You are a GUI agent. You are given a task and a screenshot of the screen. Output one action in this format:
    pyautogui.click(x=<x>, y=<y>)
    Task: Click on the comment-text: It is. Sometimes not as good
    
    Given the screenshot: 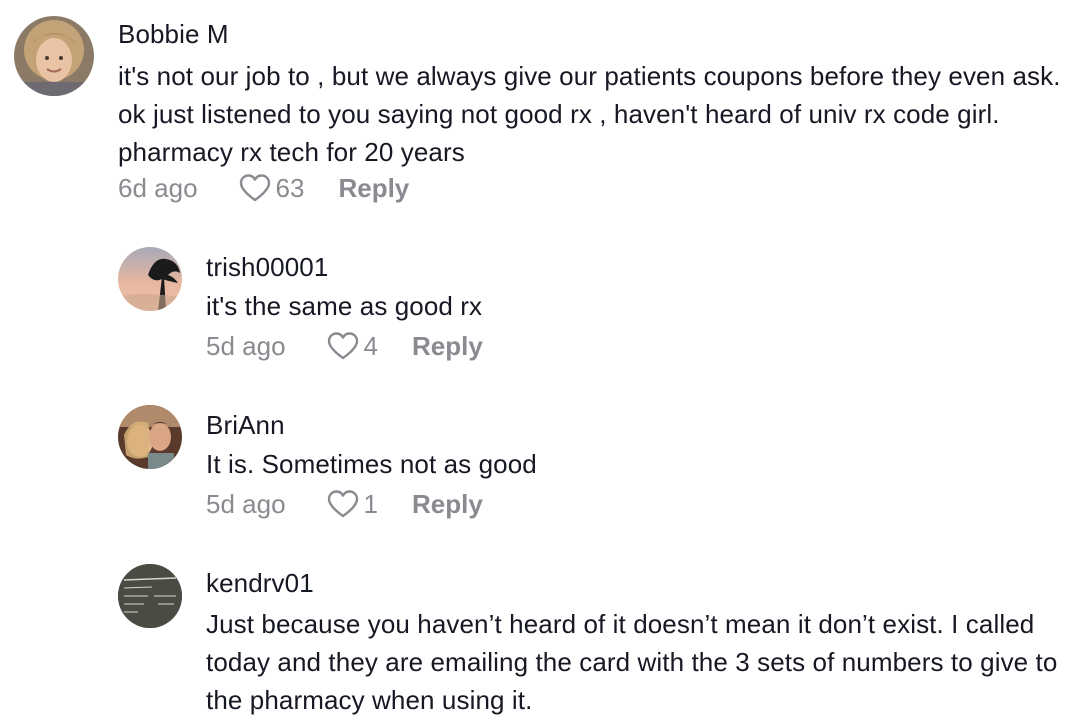 What is the action you would take?
    pyautogui.click(x=371, y=464)
    